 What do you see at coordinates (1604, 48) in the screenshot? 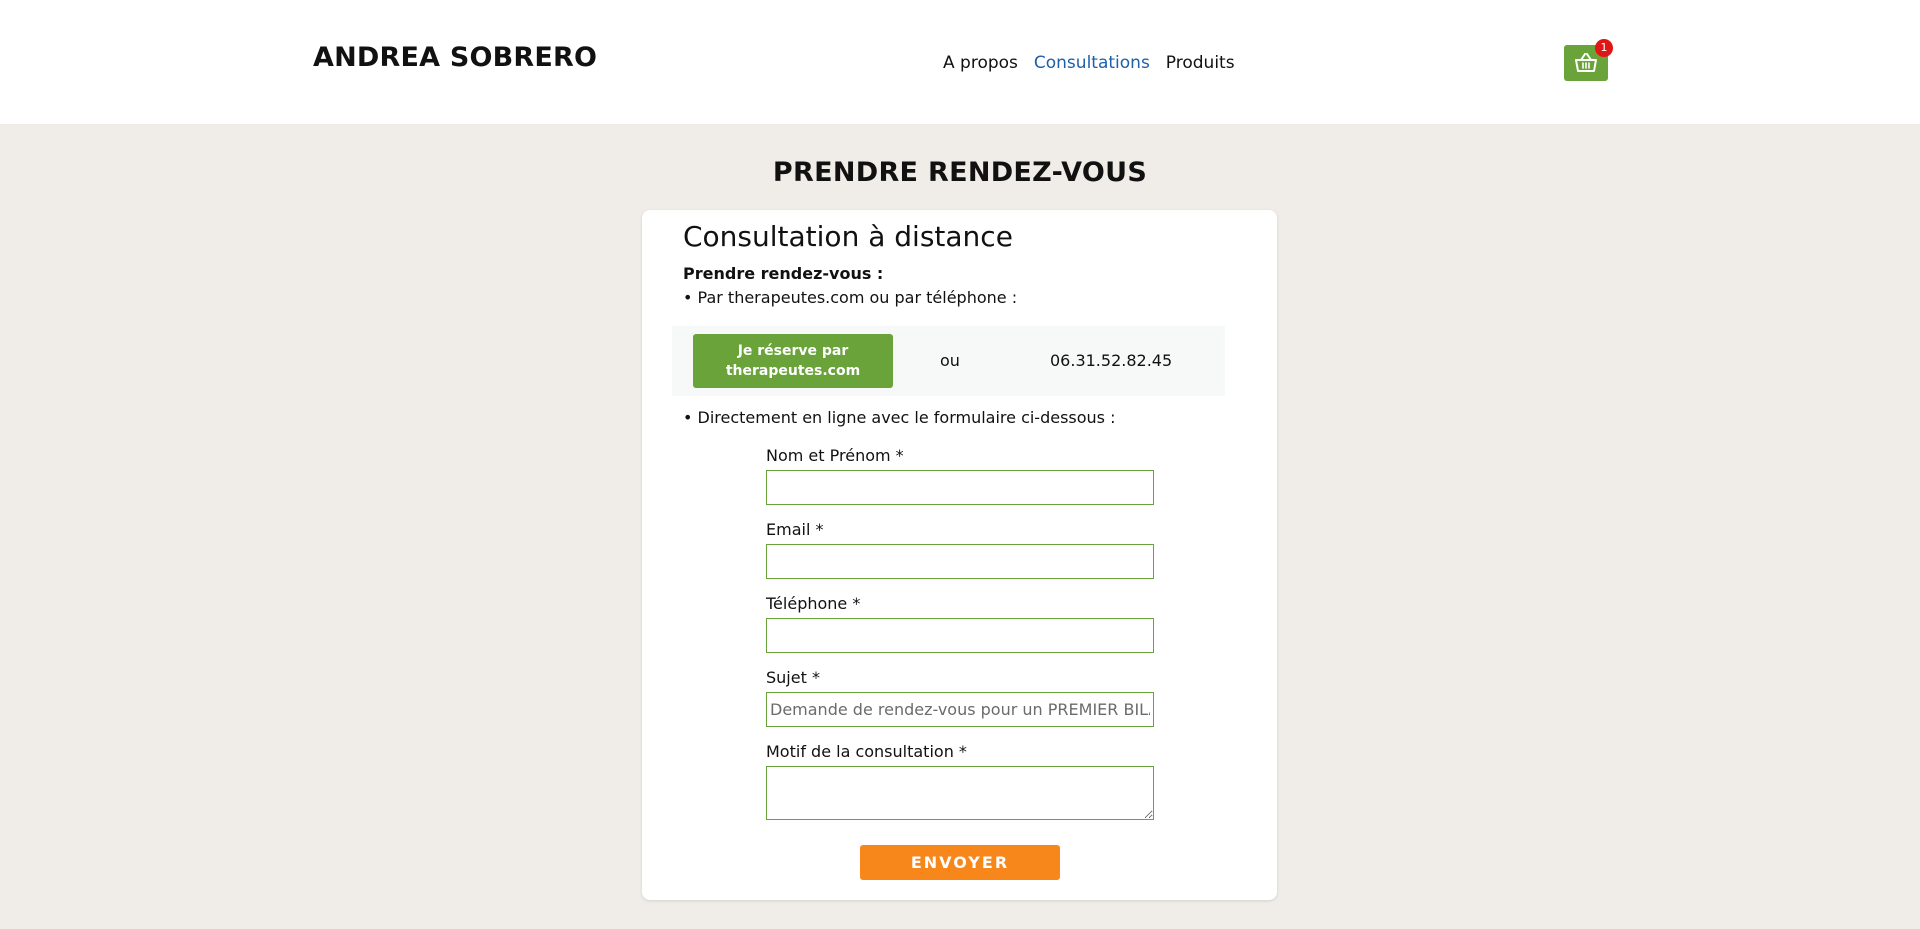
I see `cart-count-badge: 1` at bounding box center [1604, 48].